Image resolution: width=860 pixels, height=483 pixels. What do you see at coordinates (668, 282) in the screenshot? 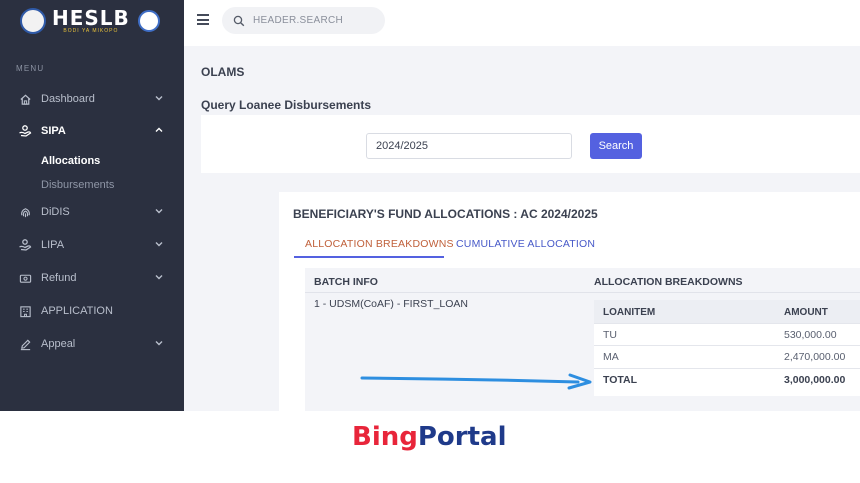
I see `column-header-allocation-breakdowns: ALLOCATION BREAKDOWNS` at bounding box center [668, 282].